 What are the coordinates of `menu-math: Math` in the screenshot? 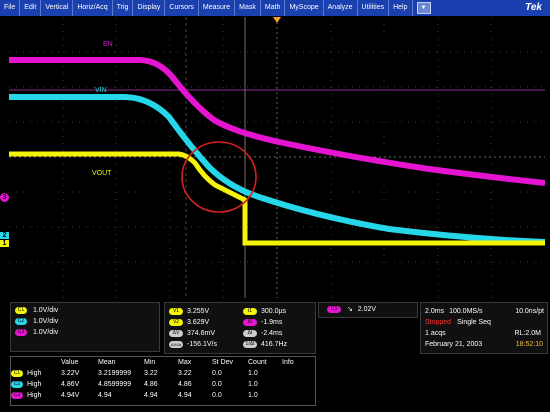 It's located at (273, 8).